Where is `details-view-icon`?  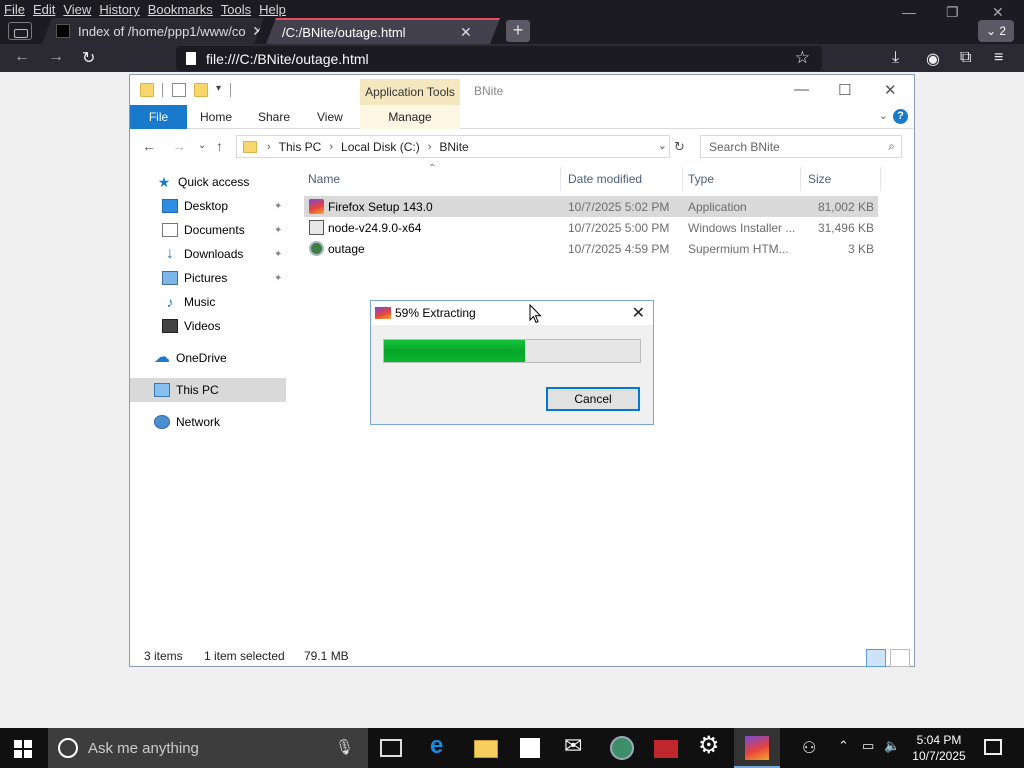
details-view-icon is located at coordinates (876, 658).